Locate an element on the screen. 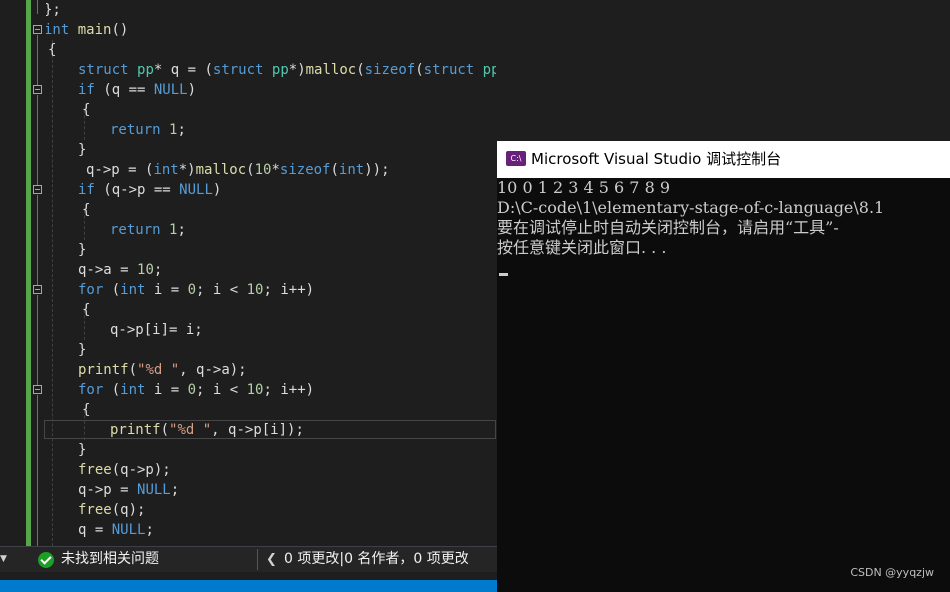 The width and height of the screenshot is (950, 592). code-token: 0 is located at coordinates (192, 290).